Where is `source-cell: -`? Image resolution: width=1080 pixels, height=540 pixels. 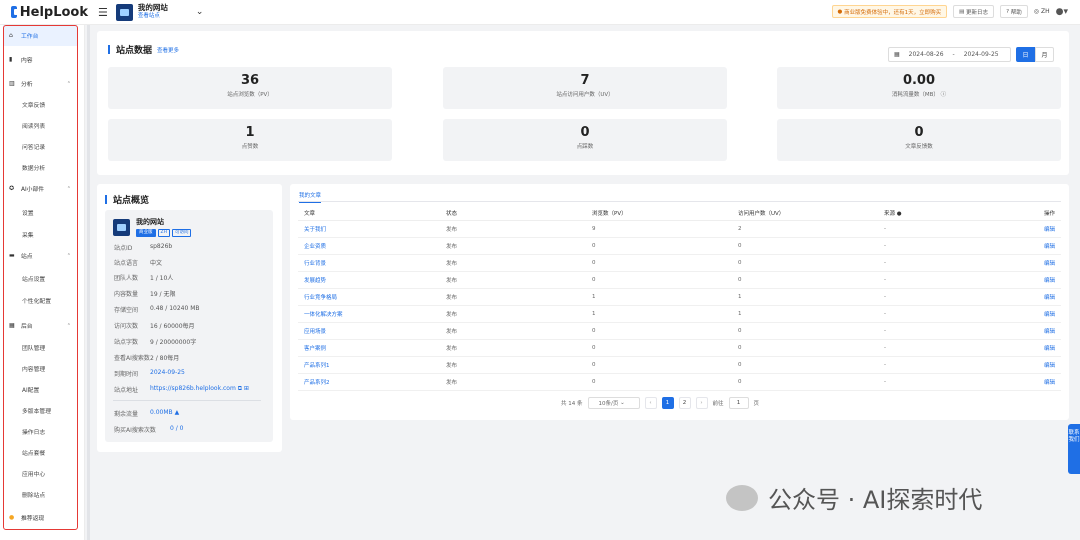 source-cell: - is located at coordinates (943, 229).